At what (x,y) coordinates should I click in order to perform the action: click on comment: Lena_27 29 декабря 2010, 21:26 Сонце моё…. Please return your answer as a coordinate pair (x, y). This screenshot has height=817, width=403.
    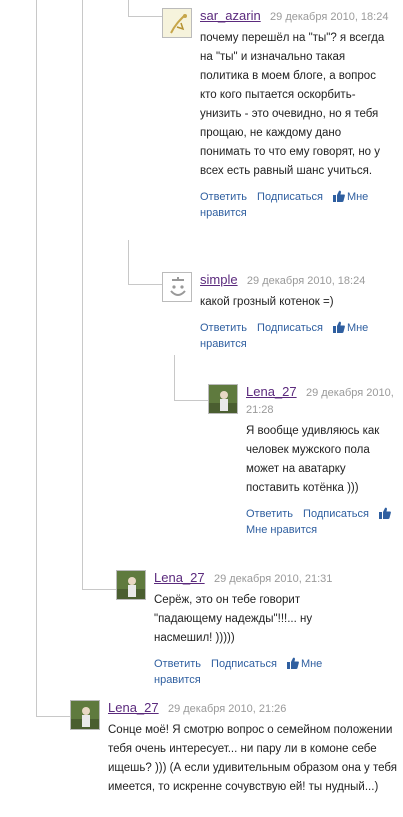
    Looking at the image, I should click on (253, 748).